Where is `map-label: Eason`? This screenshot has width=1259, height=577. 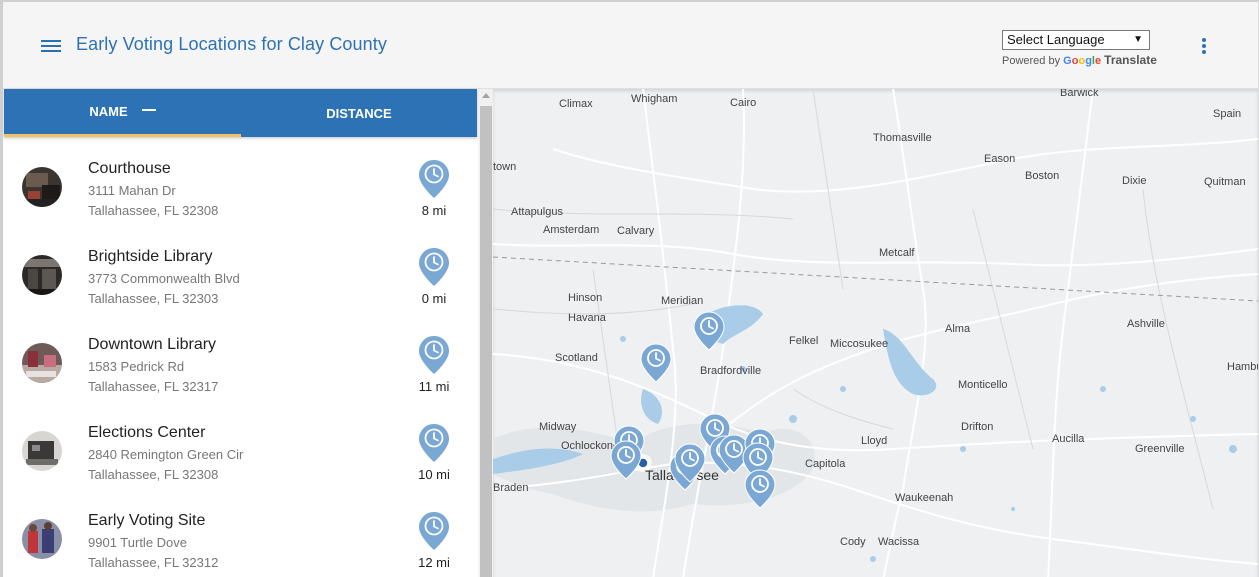 map-label: Eason is located at coordinates (1000, 159).